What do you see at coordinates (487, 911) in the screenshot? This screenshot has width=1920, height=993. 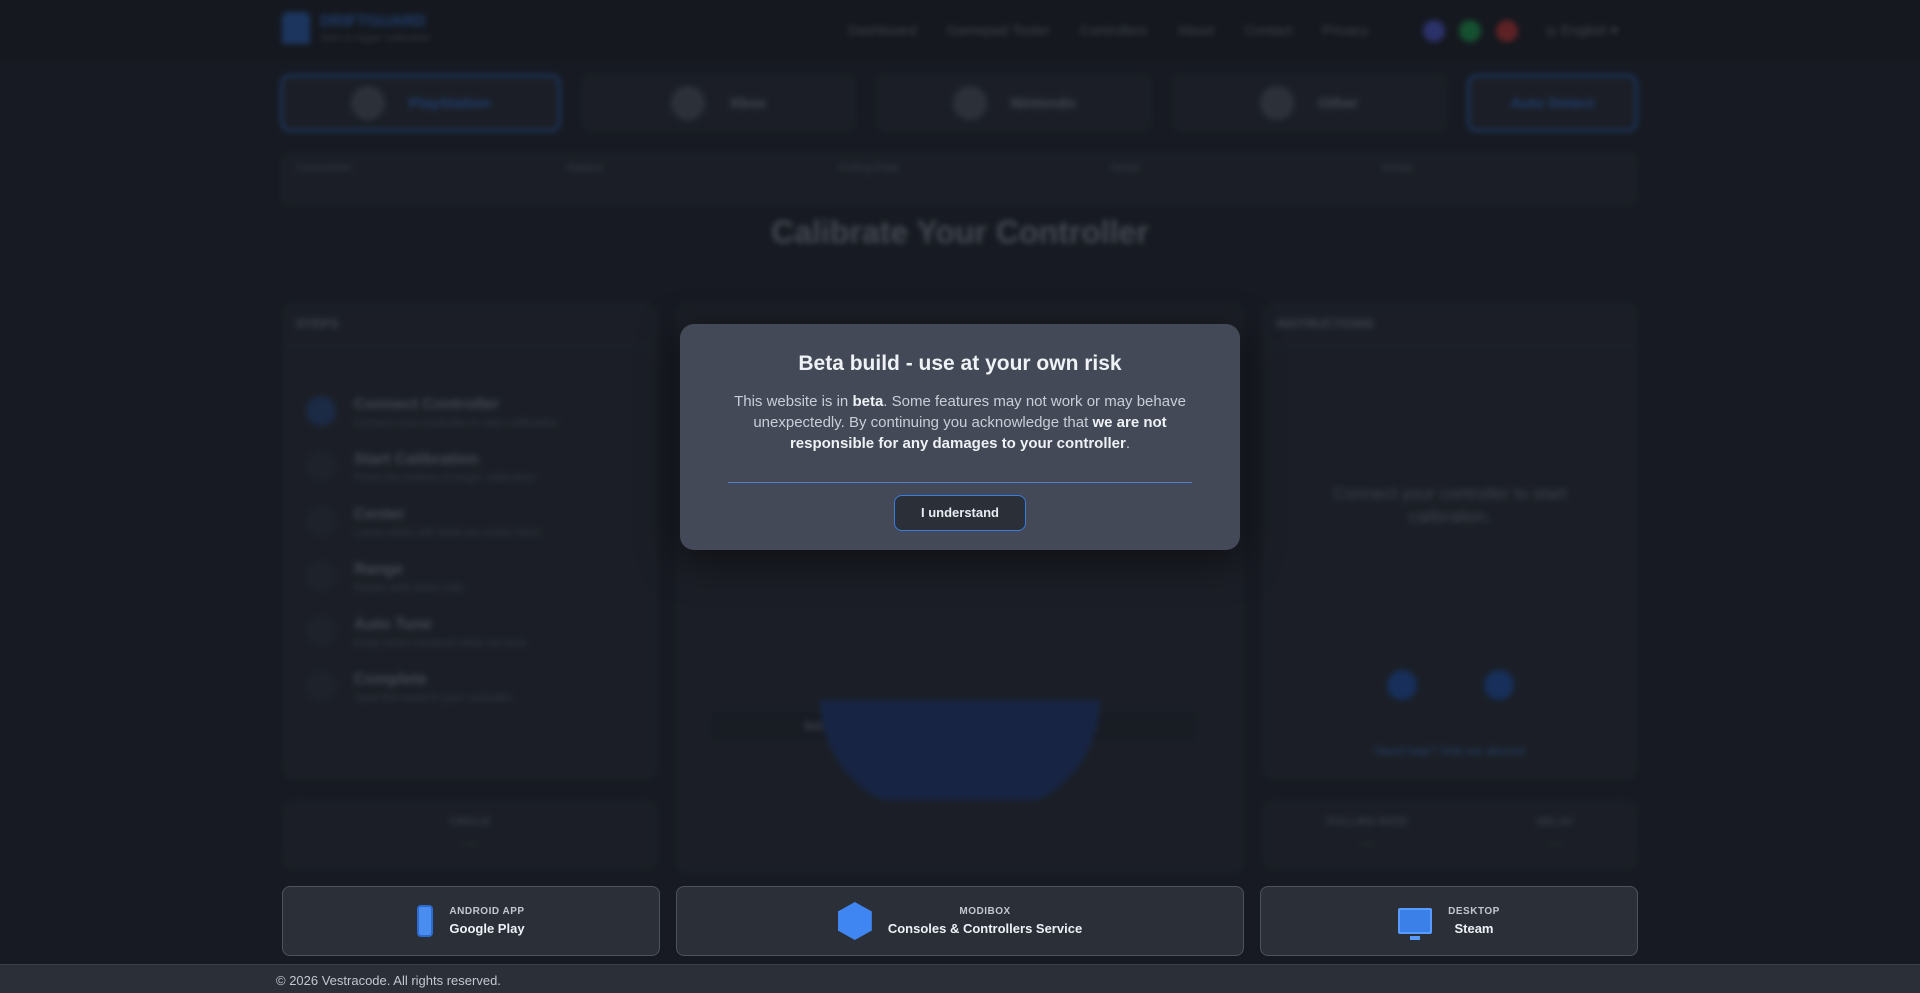 I see `card-kicker: ANDROID APP` at bounding box center [487, 911].